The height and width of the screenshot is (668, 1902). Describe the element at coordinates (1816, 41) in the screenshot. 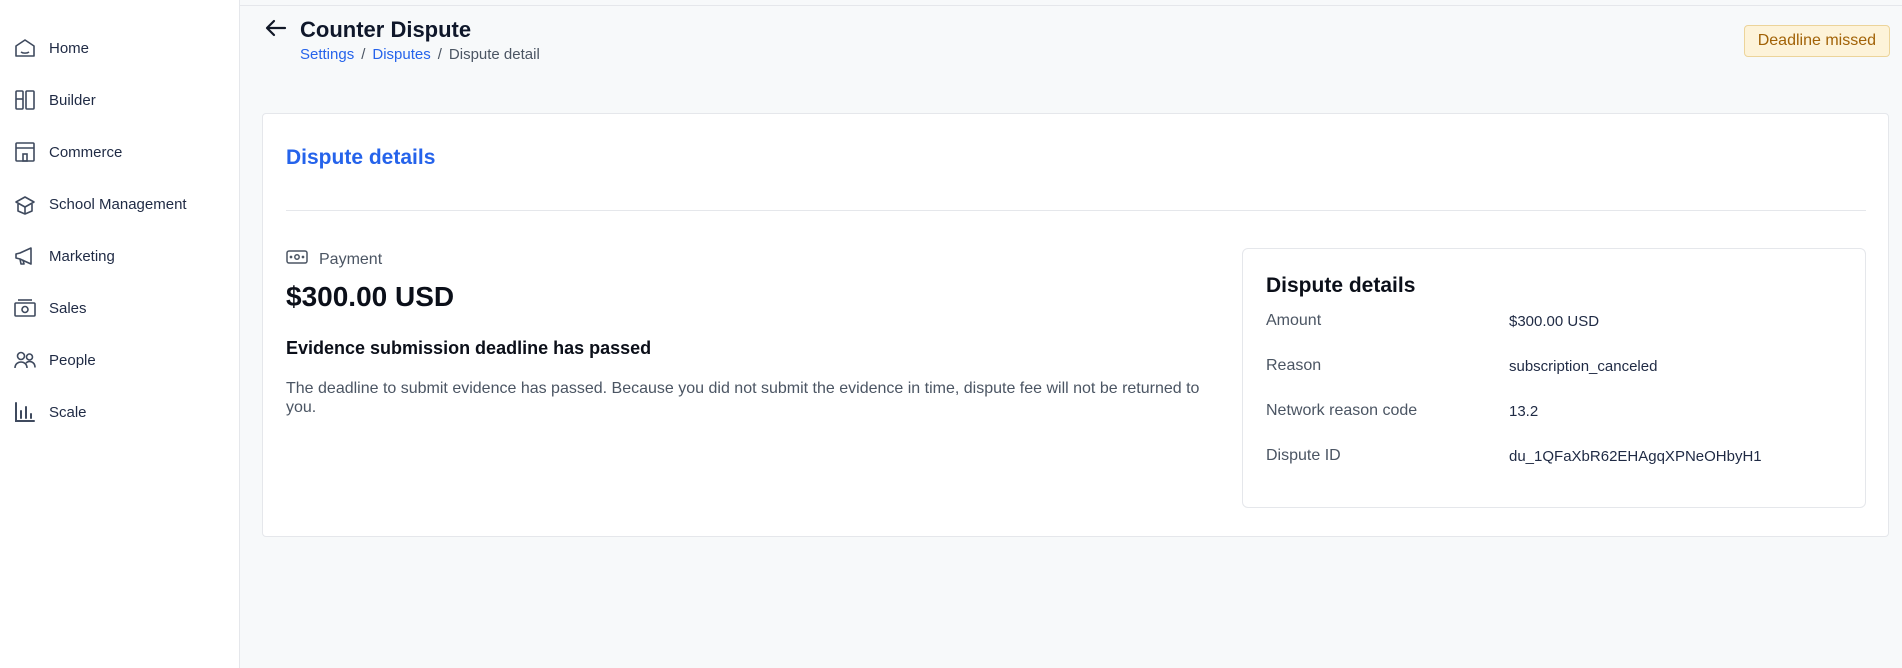

I see `status-badge: Deadline missed` at that location.